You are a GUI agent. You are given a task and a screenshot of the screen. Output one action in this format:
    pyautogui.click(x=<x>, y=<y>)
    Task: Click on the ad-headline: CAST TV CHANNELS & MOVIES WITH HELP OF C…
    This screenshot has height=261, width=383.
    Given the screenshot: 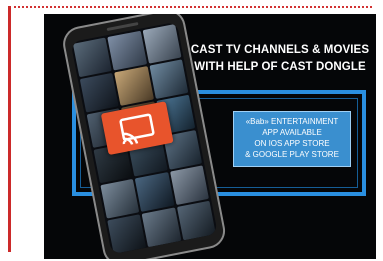 What is the action you would take?
    pyautogui.click(x=280, y=59)
    